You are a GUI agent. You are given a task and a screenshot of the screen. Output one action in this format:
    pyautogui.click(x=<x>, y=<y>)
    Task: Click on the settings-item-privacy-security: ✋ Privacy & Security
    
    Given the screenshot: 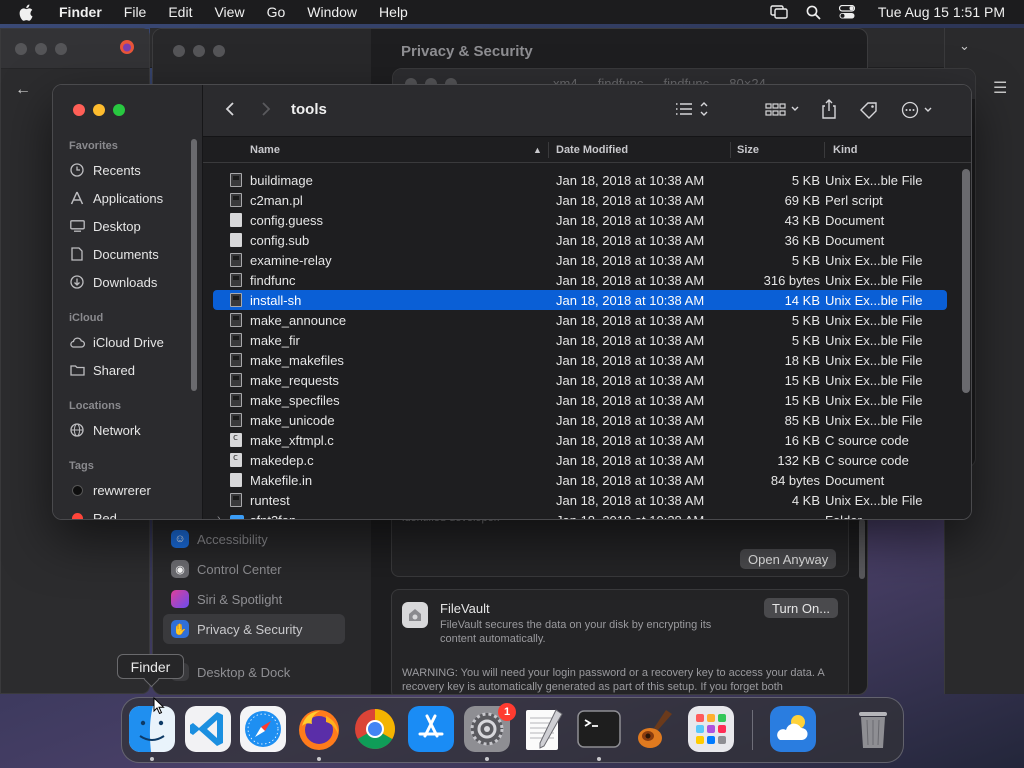 What is the action you would take?
    pyautogui.click(x=254, y=629)
    